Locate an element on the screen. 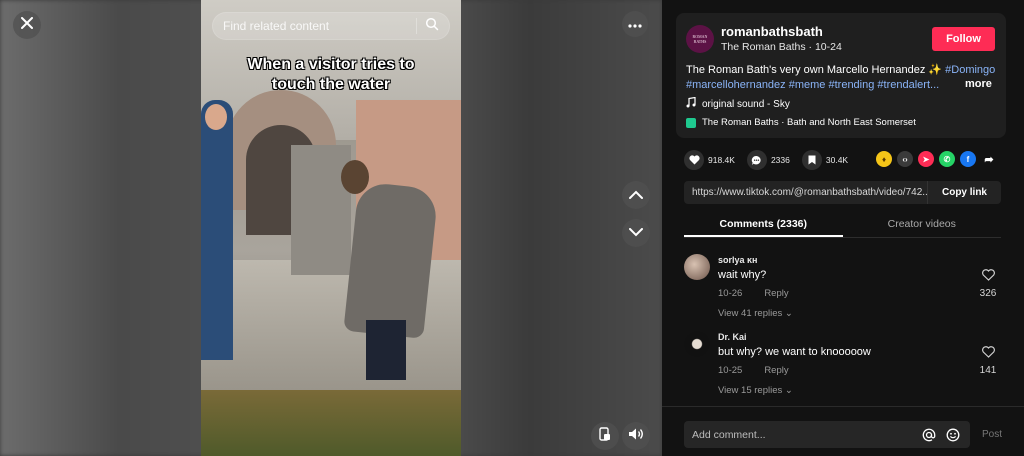 The height and width of the screenshot is (456, 1024). send-to-friends-icon: ➤ is located at coordinates (926, 159).